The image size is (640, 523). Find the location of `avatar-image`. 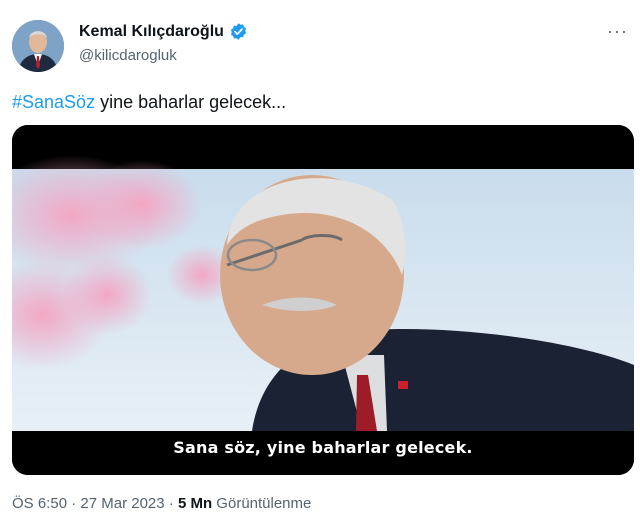

avatar-image is located at coordinates (38, 46).